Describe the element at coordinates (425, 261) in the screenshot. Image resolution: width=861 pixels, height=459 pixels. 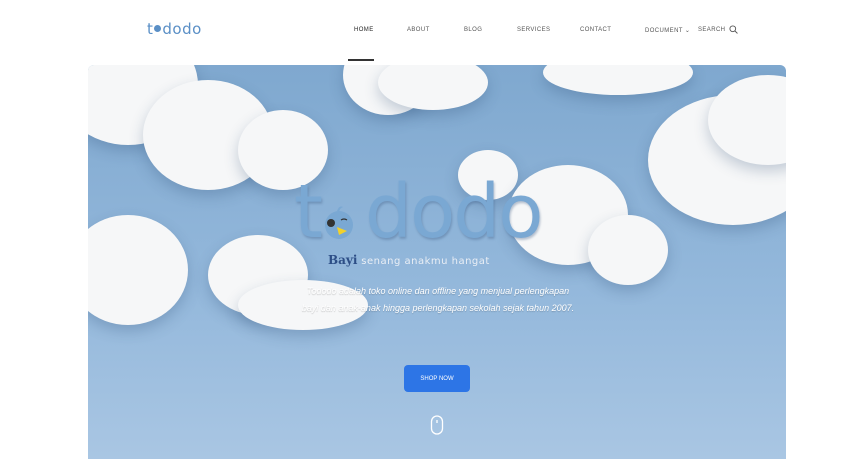
I see `tagline-light: senang anakmu hangat` at that location.